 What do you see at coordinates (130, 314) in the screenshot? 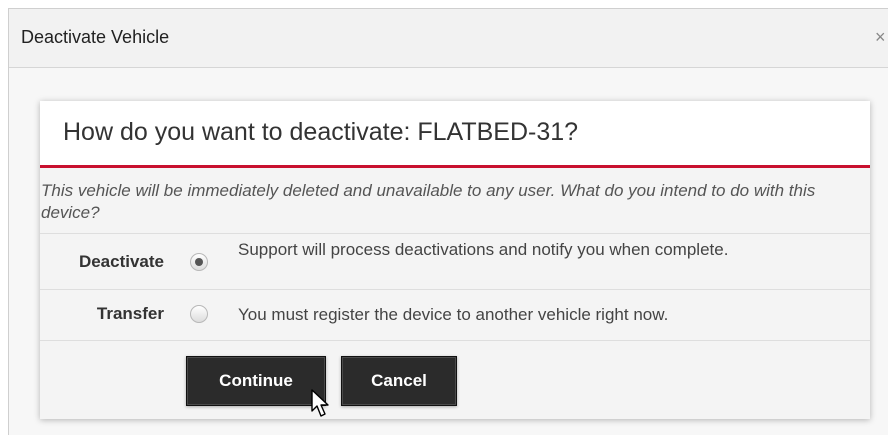
I see `option-label-transfer: Transfer` at bounding box center [130, 314].